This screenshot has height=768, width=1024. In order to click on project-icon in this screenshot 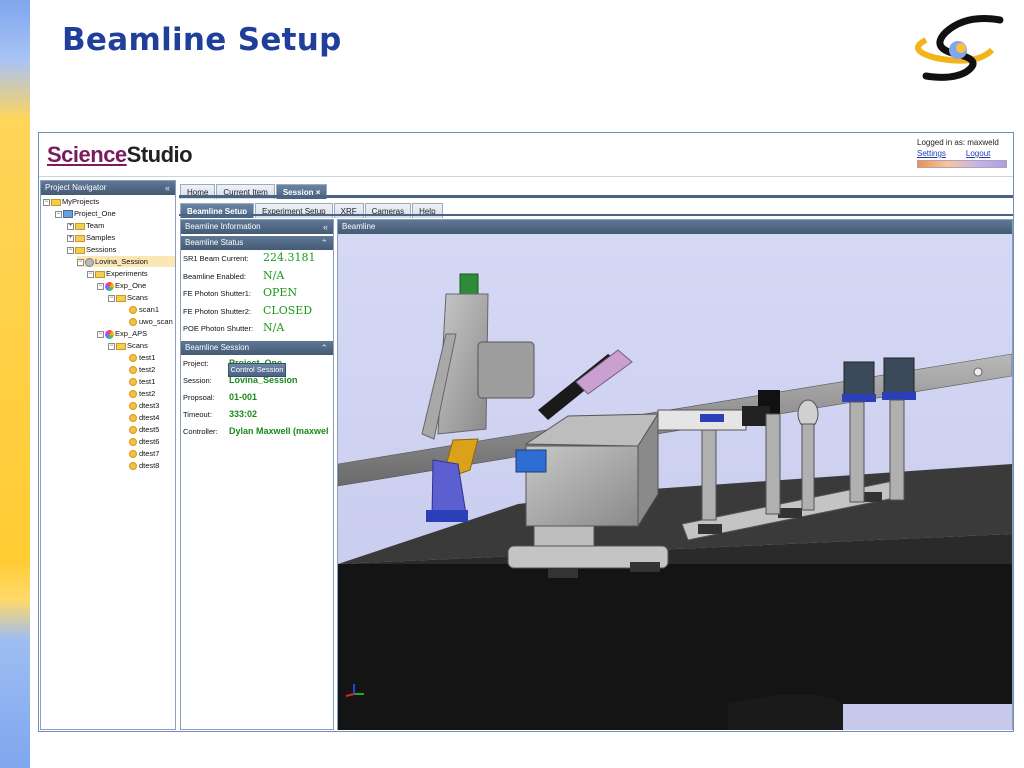, I will do `click(68, 214)`.